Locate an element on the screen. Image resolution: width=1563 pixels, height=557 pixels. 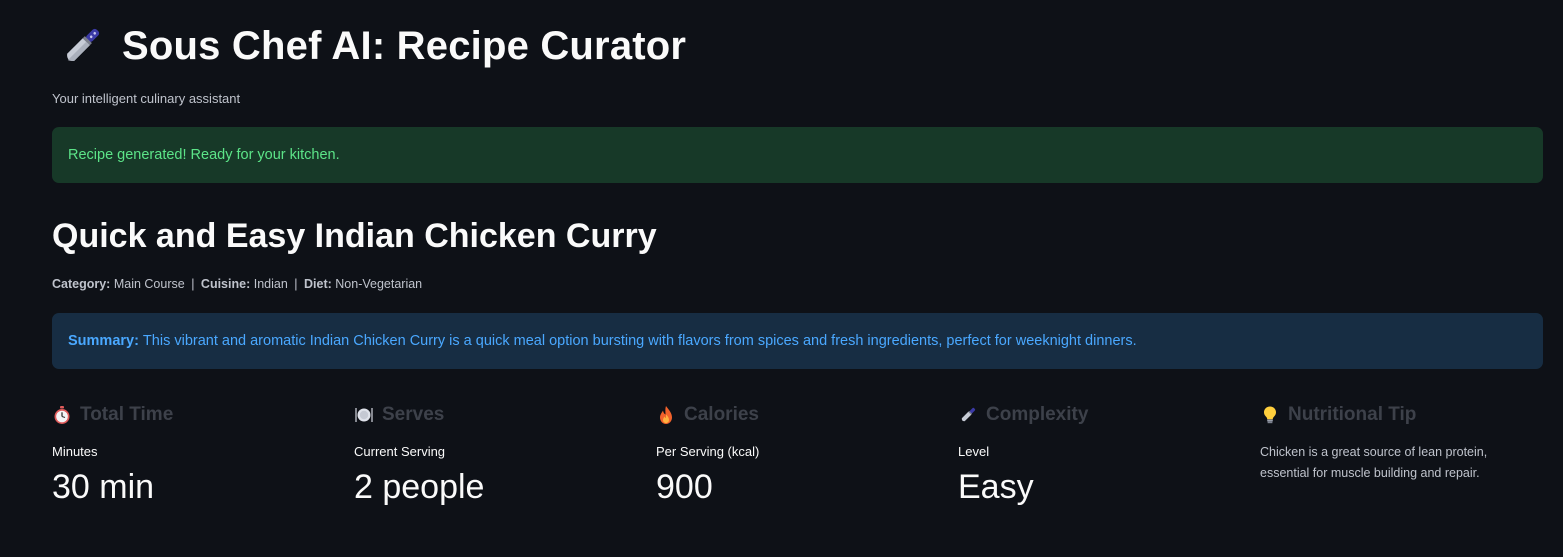
metric-value: 2 people is located at coordinates (419, 487).